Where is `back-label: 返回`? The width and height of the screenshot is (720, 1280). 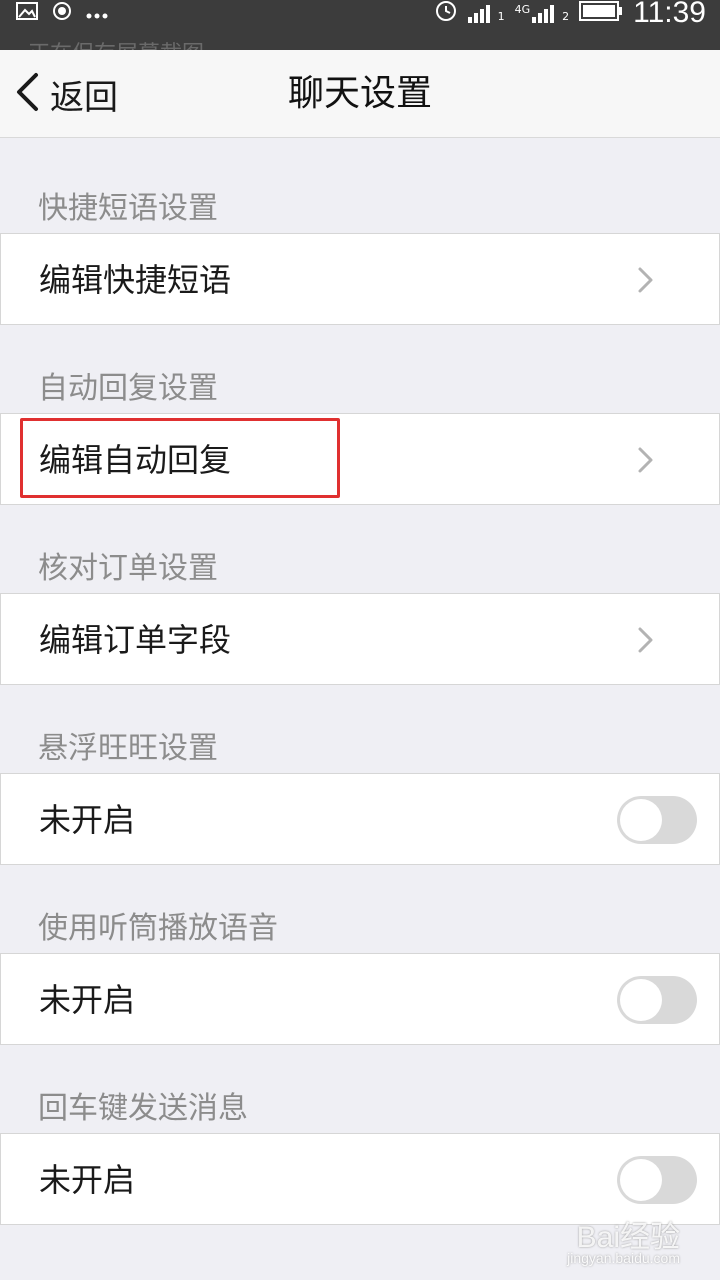 back-label: 返回 is located at coordinates (84, 97).